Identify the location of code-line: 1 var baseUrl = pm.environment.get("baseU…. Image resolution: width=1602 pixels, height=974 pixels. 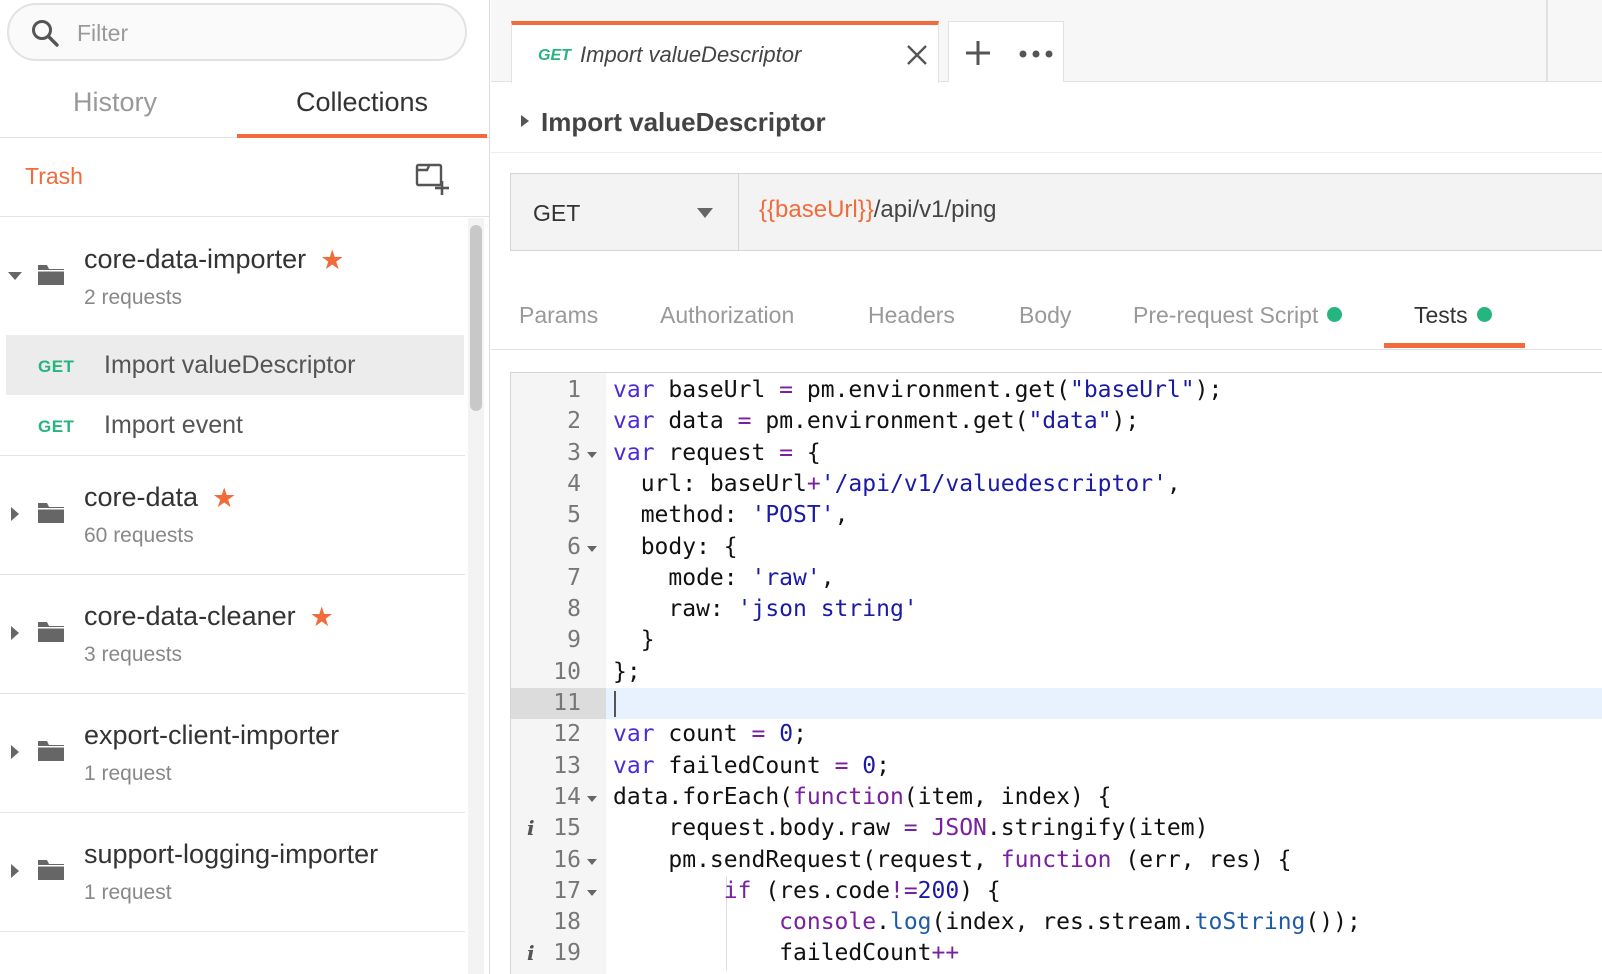
(1056, 390).